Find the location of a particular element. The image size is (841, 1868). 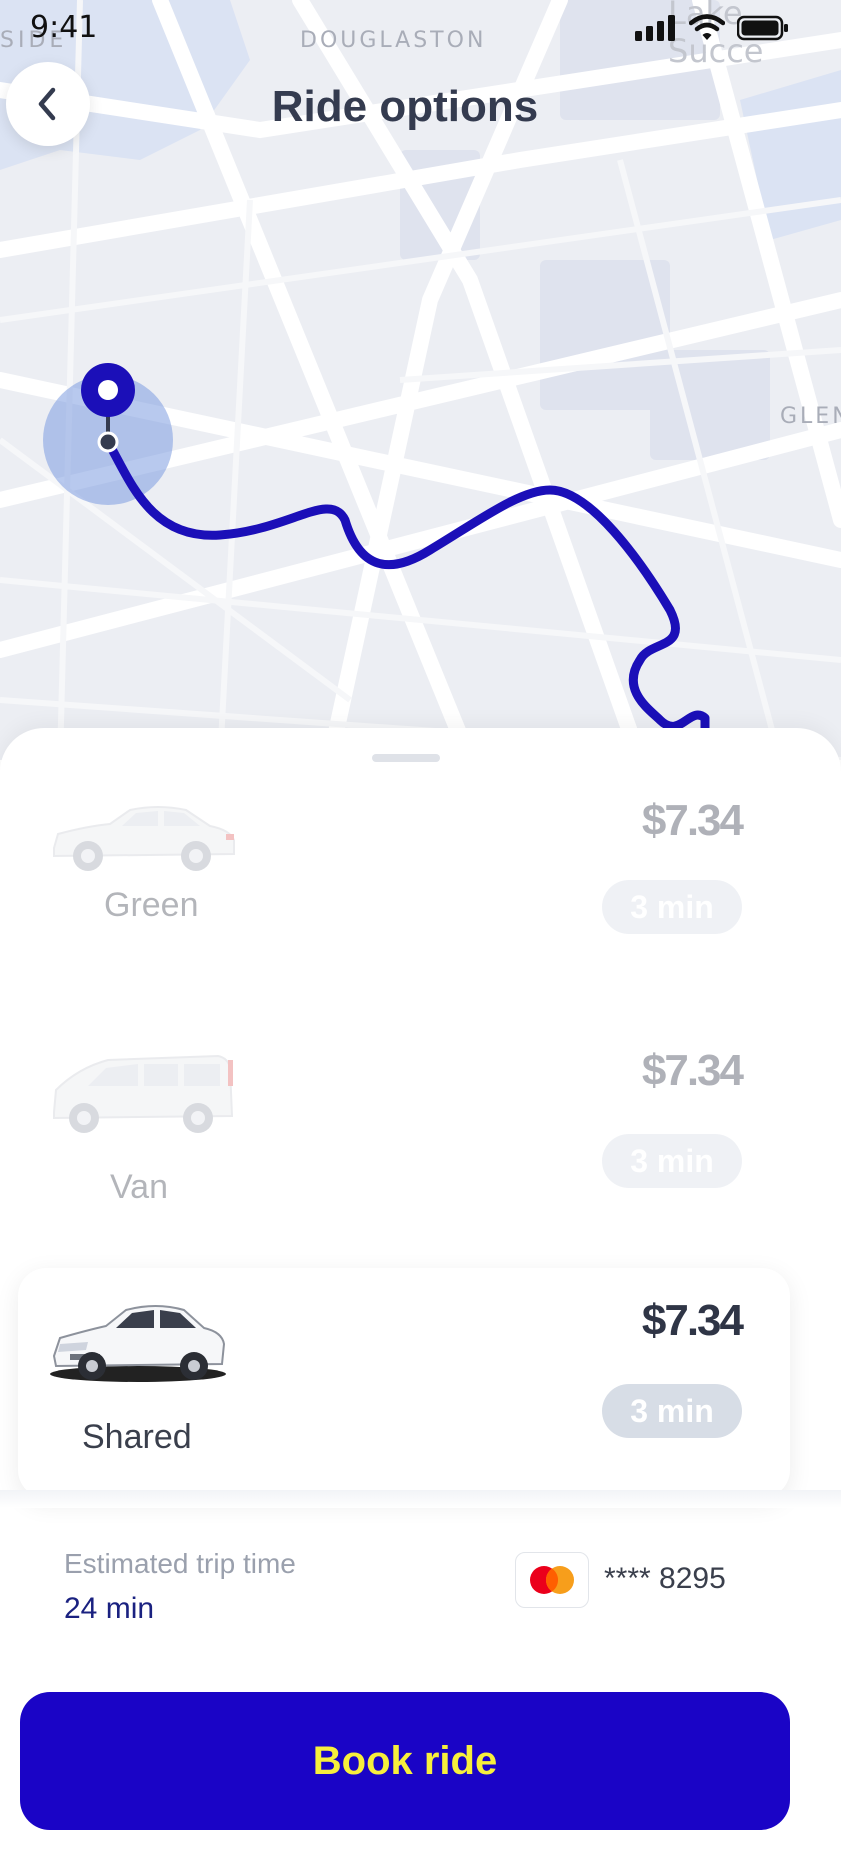

ride-name: Van is located at coordinates (139, 1187).